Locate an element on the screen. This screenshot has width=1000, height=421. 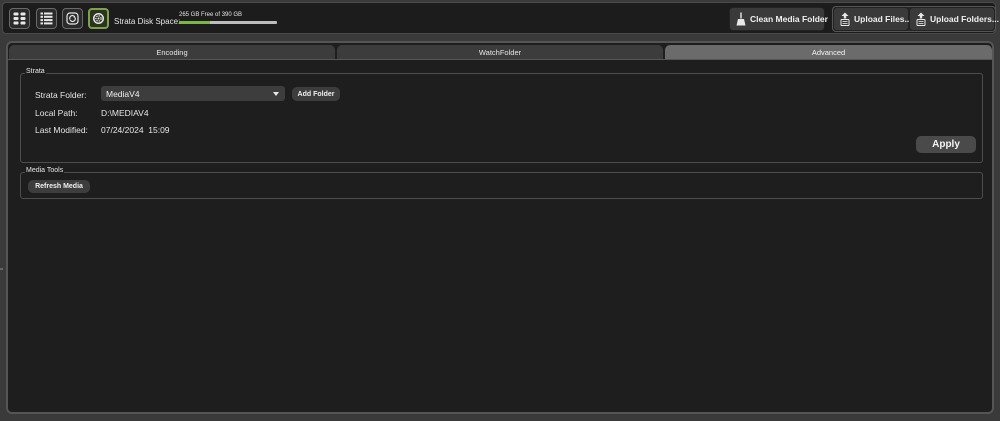
local-path-label: Local Path: is located at coordinates (56, 113).